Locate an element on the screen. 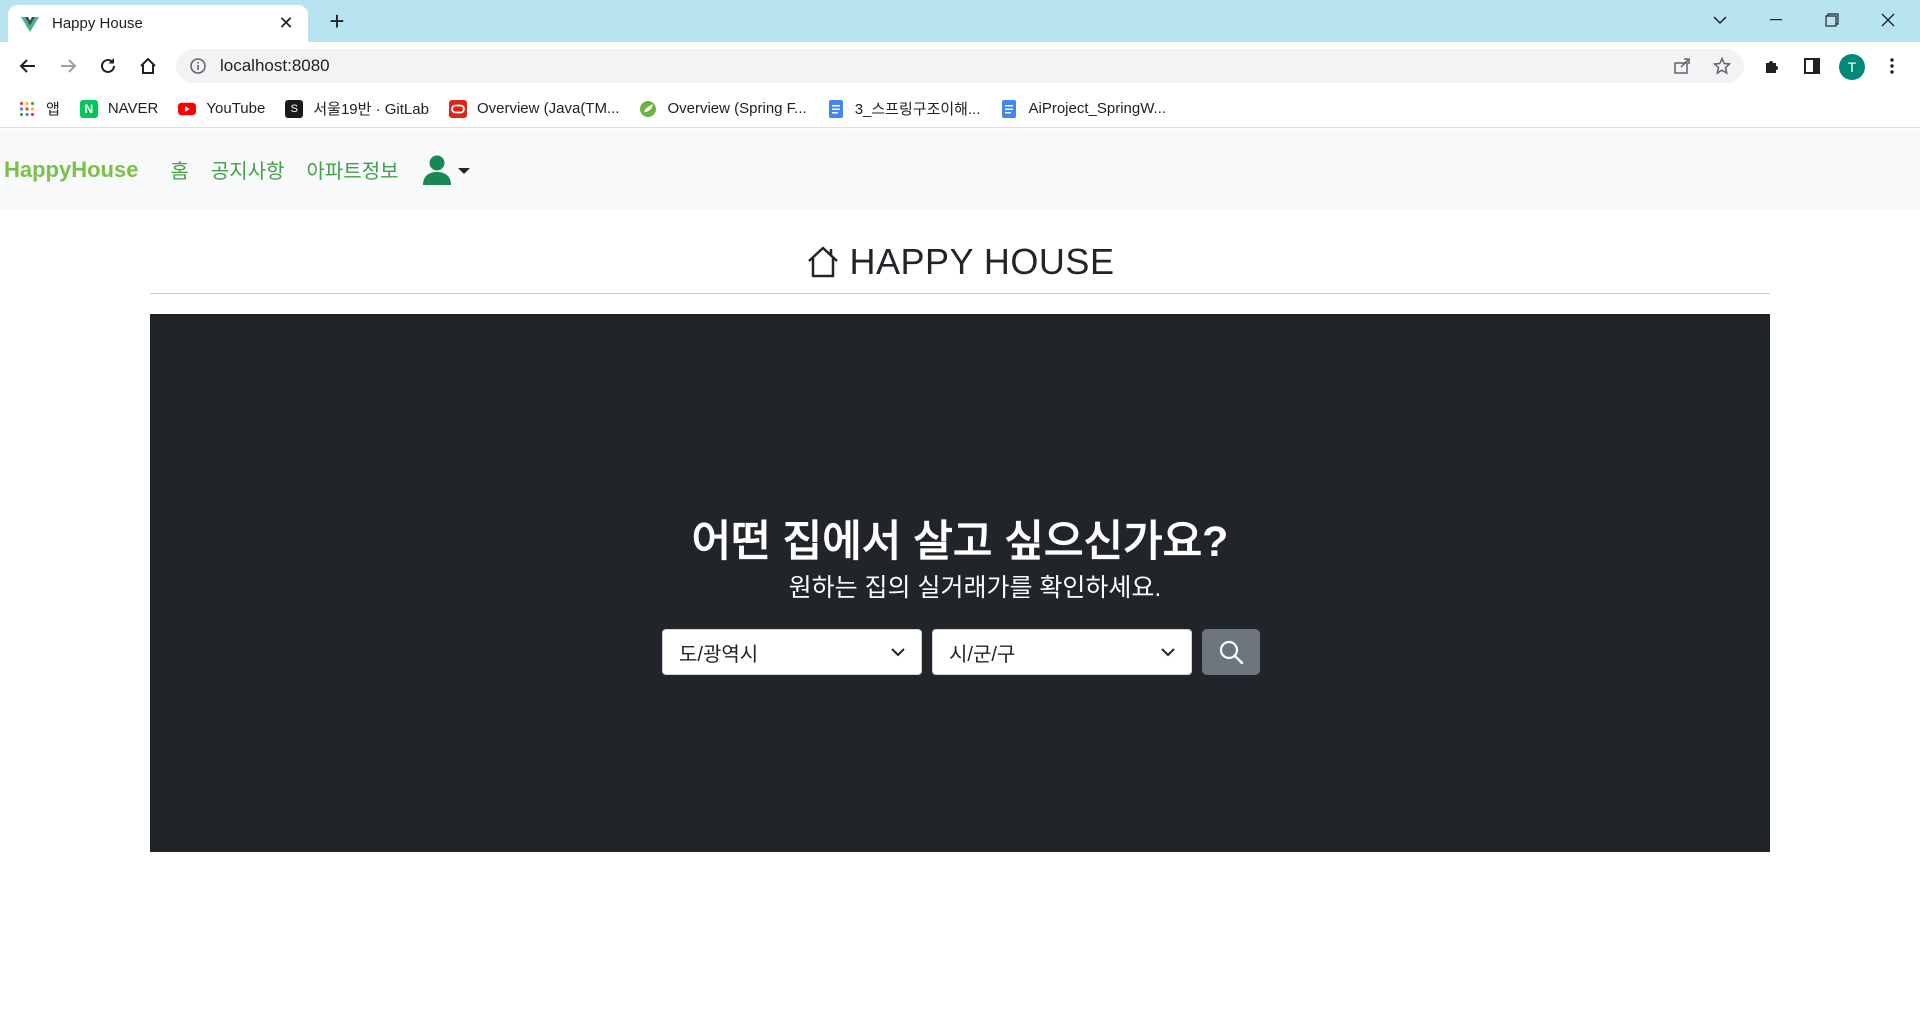  address-bar: localhost:8080 is located at coordinates (960, 66).